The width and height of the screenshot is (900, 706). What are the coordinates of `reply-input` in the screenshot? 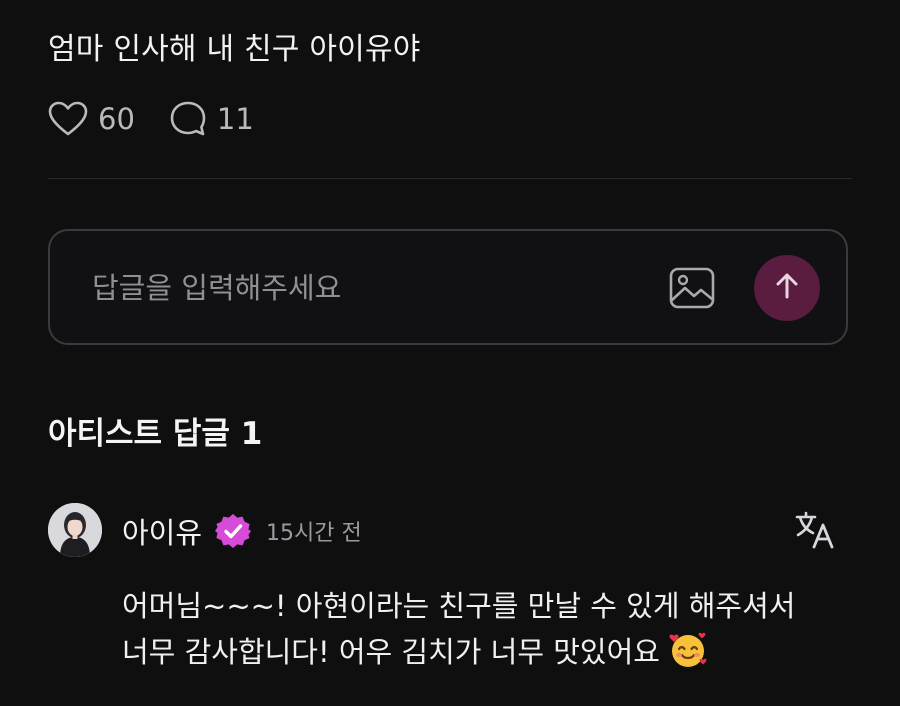 It's located at (362, 288).